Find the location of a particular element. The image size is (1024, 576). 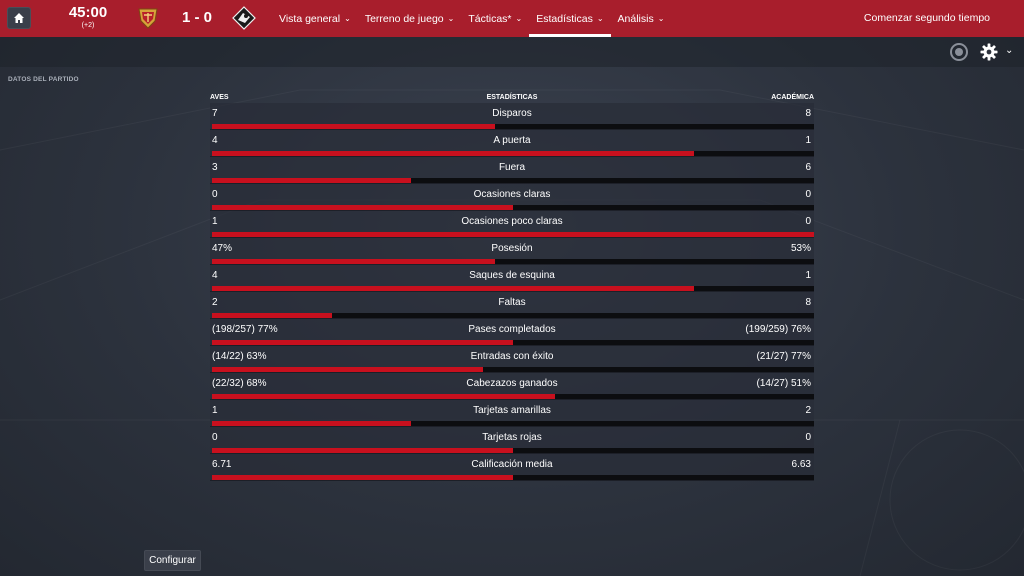

start-second-half-button: Comenzar segundo tiempo is located at coordinates (927, 18).